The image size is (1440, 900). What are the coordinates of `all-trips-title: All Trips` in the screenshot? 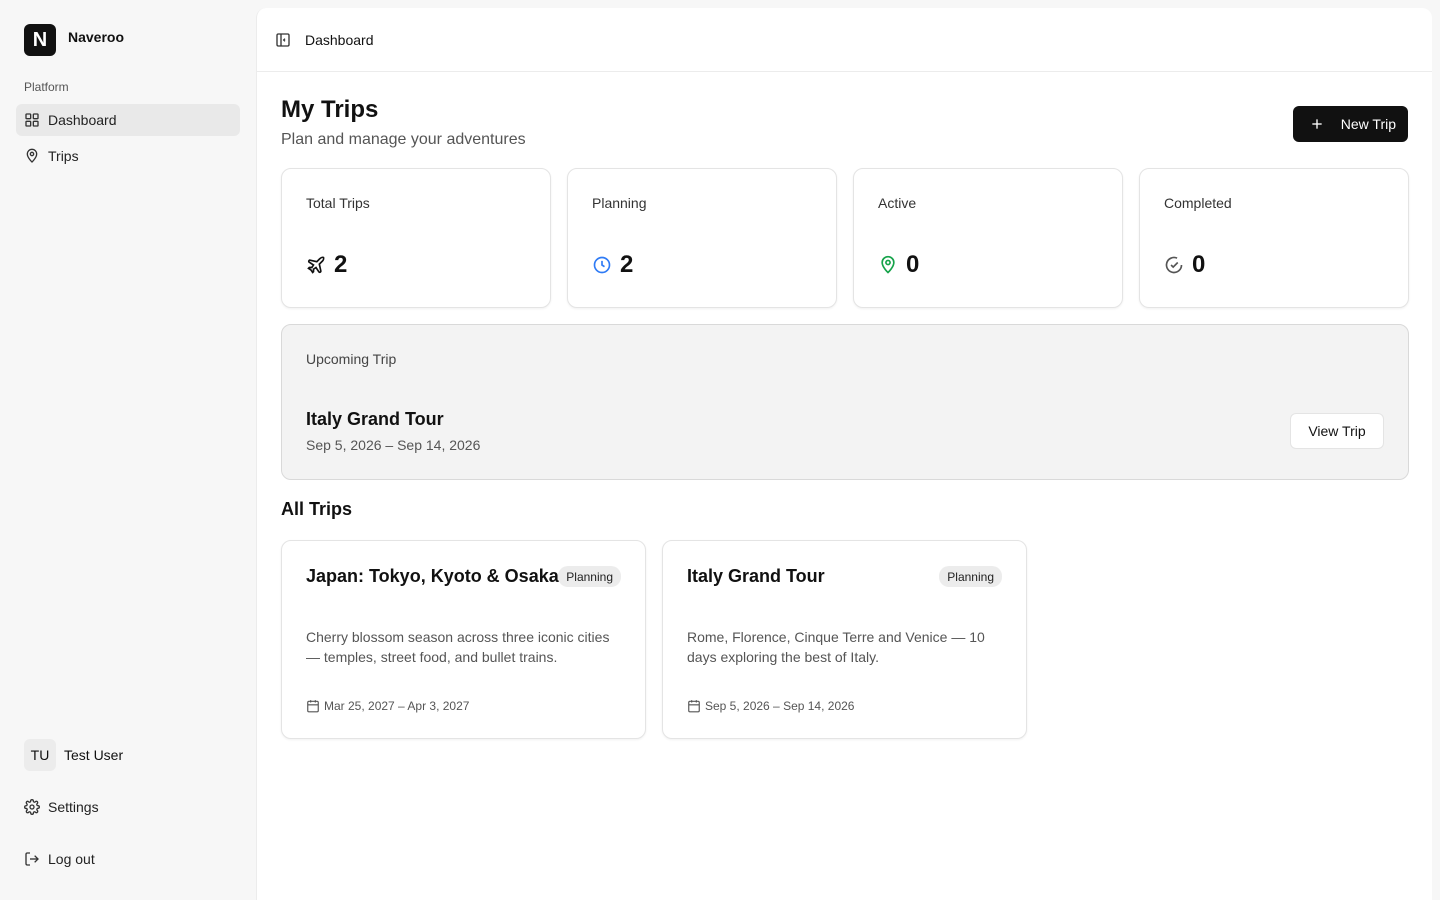 It's located at (317, 509).